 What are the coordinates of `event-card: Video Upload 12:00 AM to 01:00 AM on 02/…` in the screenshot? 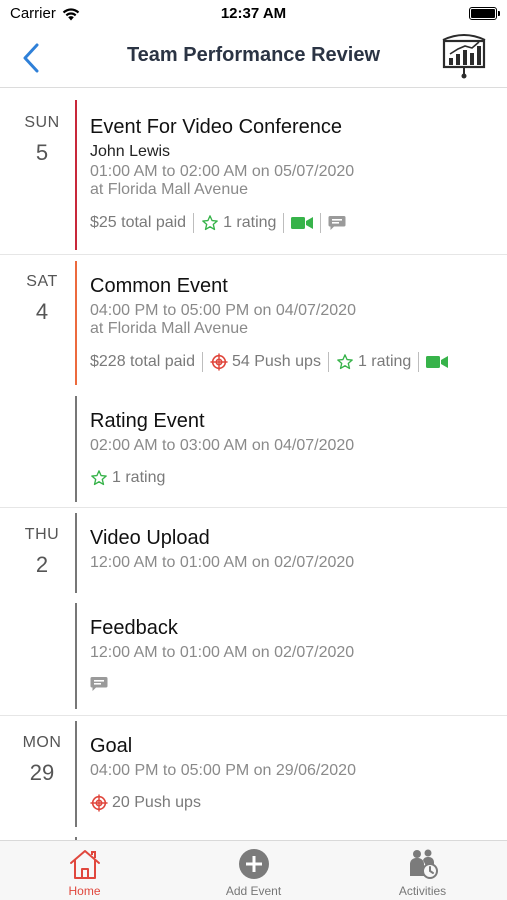 It's located at (291, 553).